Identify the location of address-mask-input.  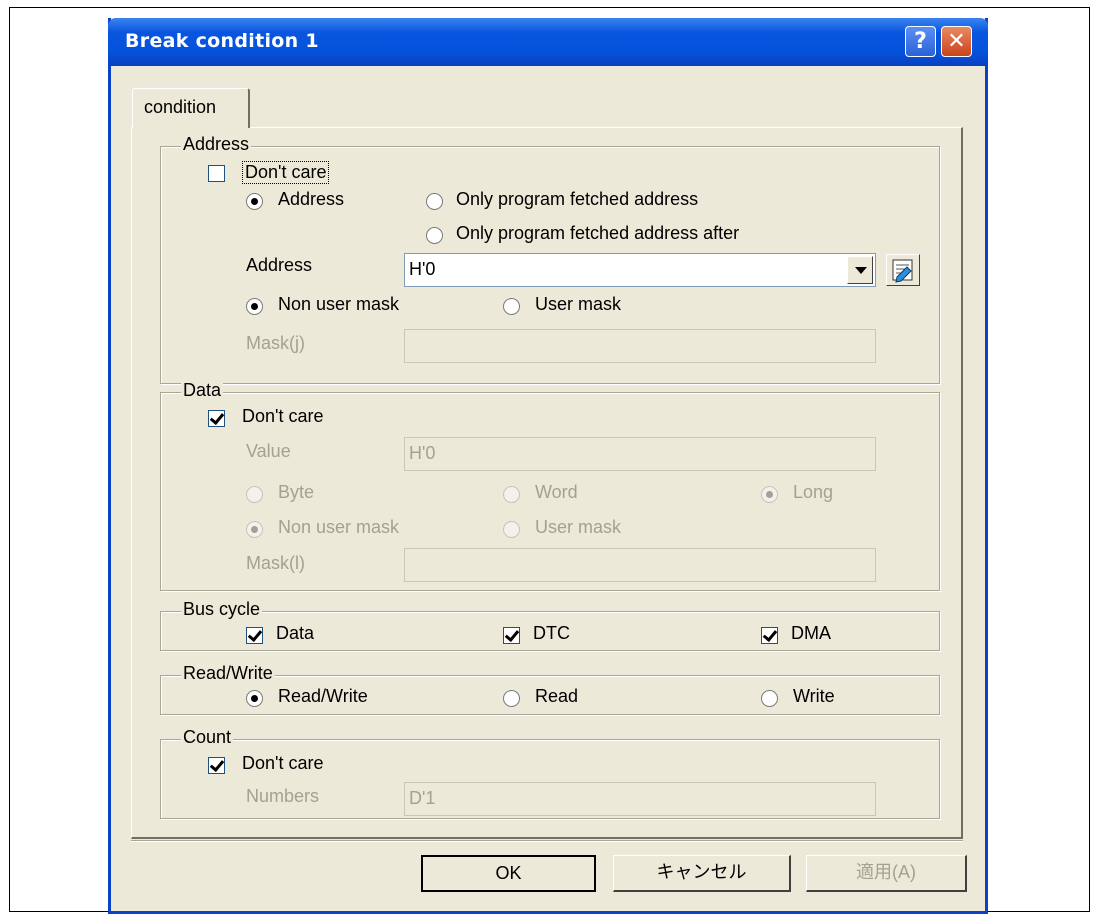
(640, 346).